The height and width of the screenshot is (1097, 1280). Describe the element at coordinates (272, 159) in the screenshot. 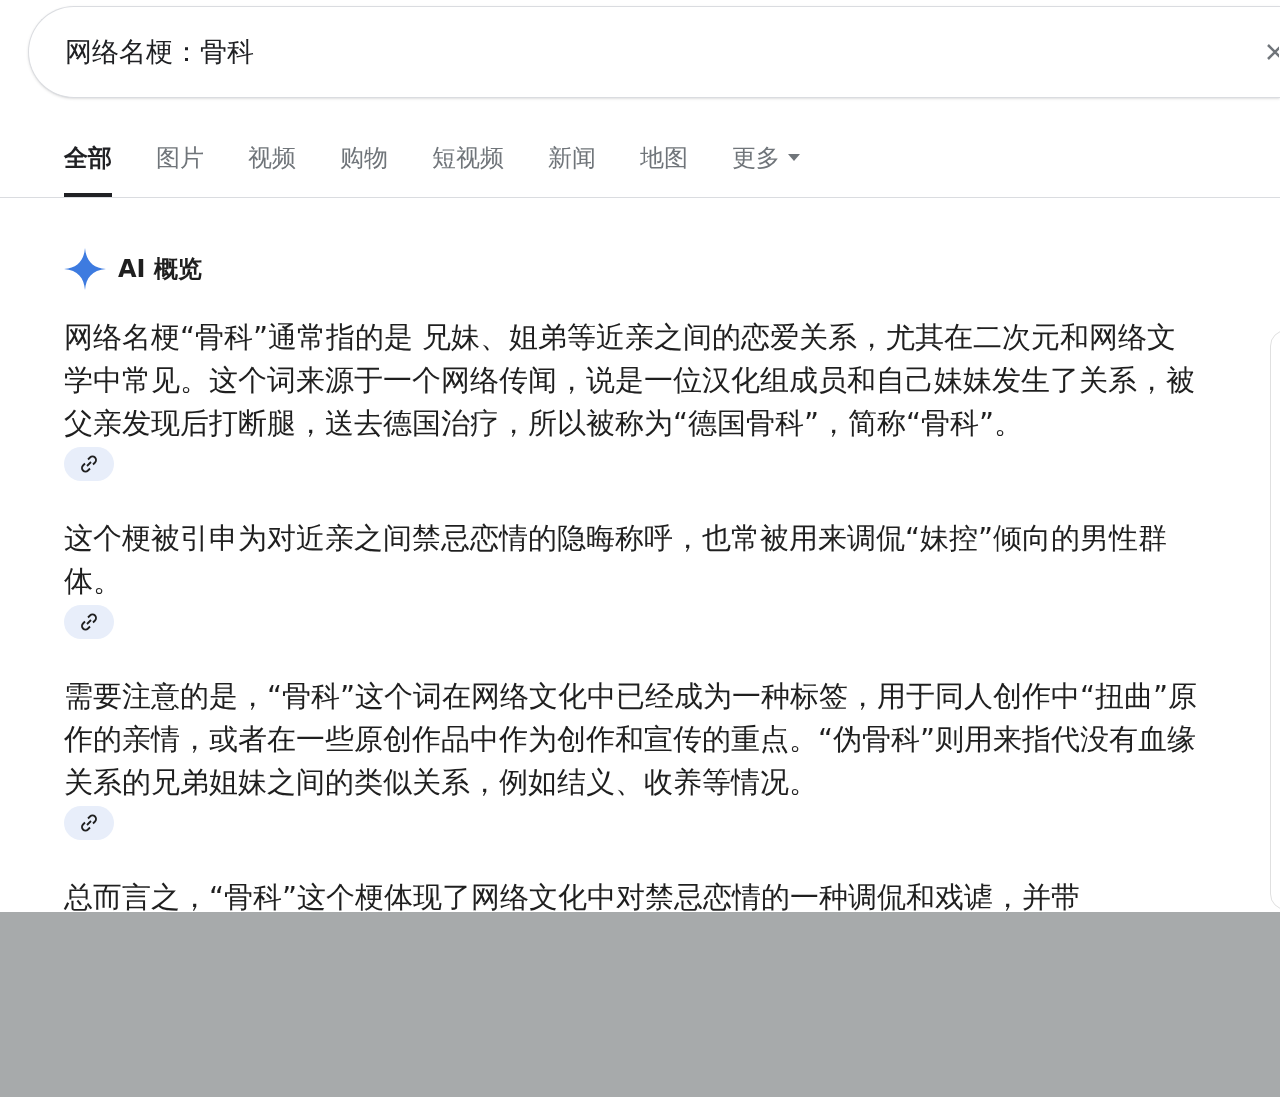

I see `tab: 视频` at that location.